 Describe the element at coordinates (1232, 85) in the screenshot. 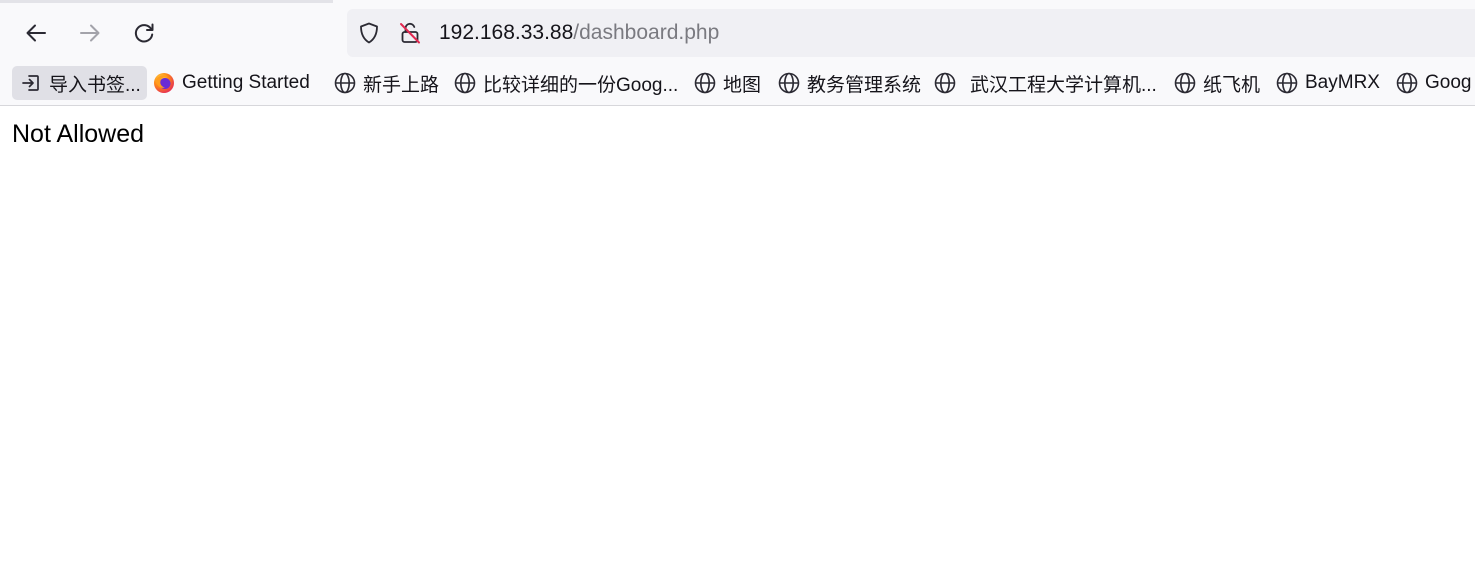

I see `bookmark-label: 纸飞机` at that location.